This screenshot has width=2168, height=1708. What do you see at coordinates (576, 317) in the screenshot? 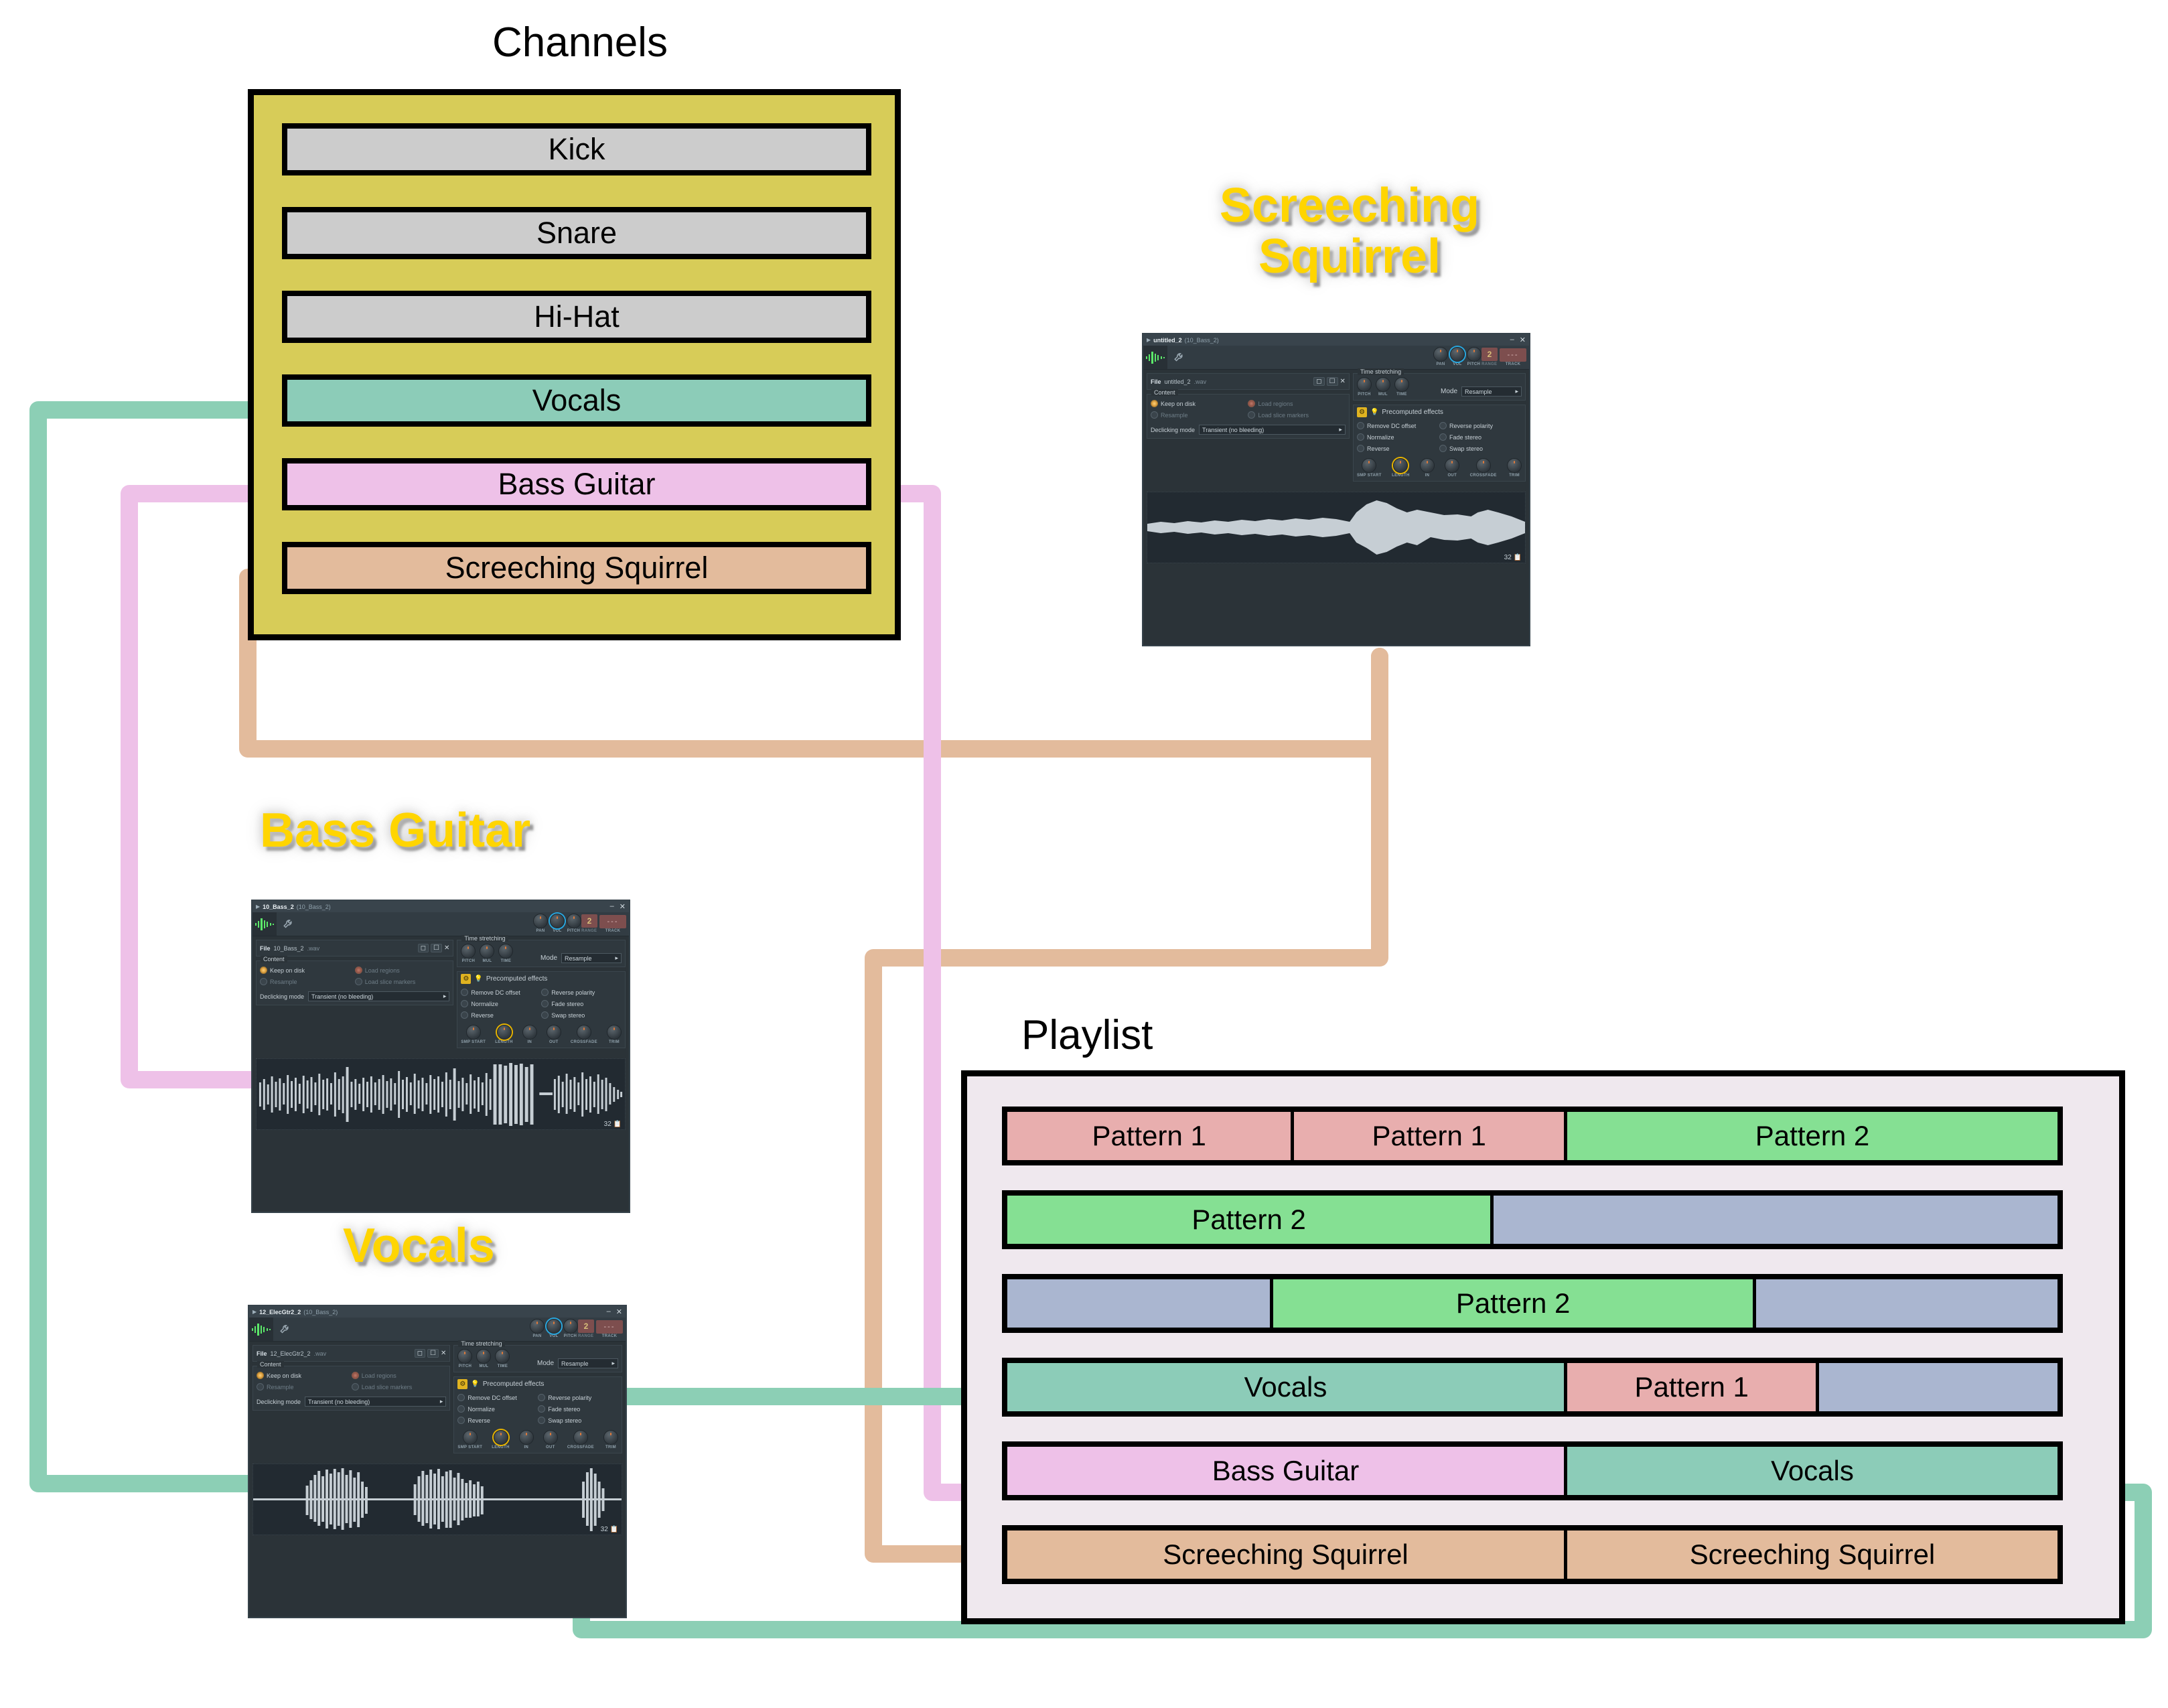
I see `channel-row-hihat: Hi-Hat` at bounding box center [576, 317].